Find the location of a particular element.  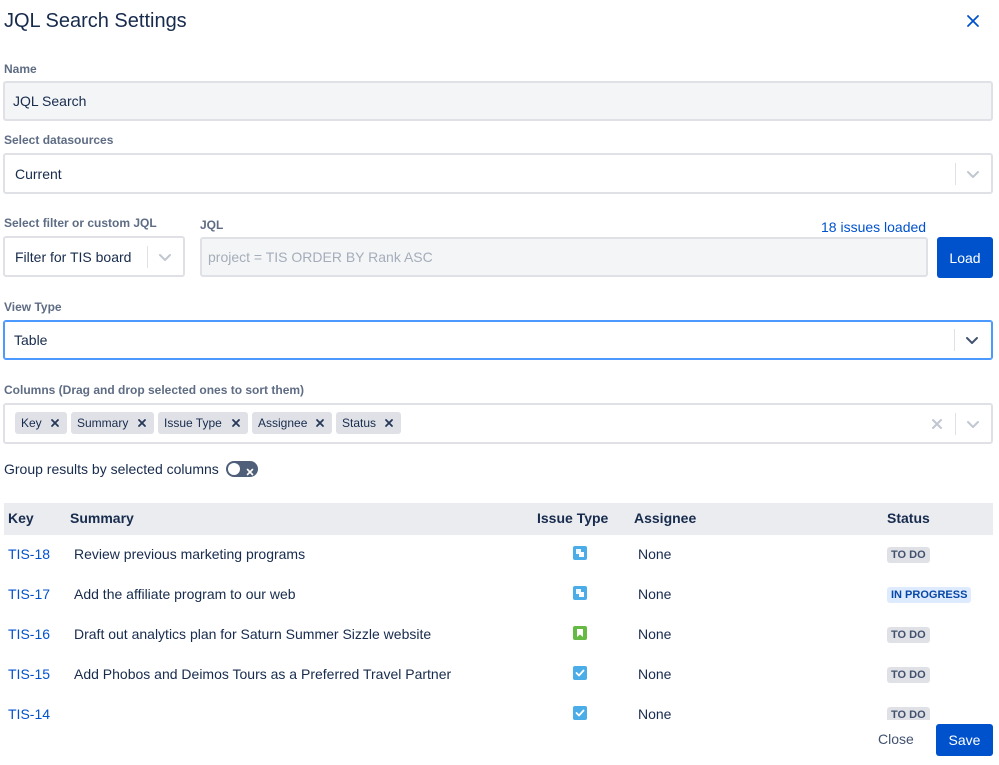

column-tag-status: Status is located at coordinates (368, 423).